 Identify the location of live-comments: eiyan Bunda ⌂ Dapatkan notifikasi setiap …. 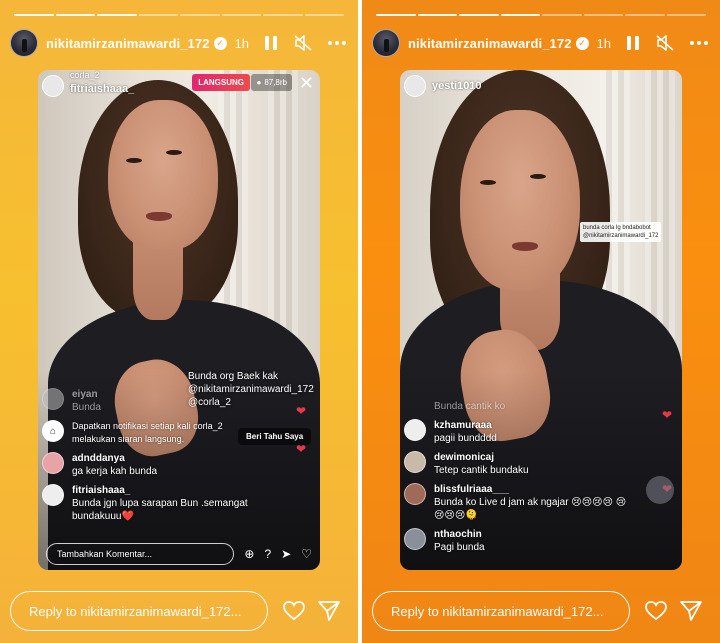
(161, 458).